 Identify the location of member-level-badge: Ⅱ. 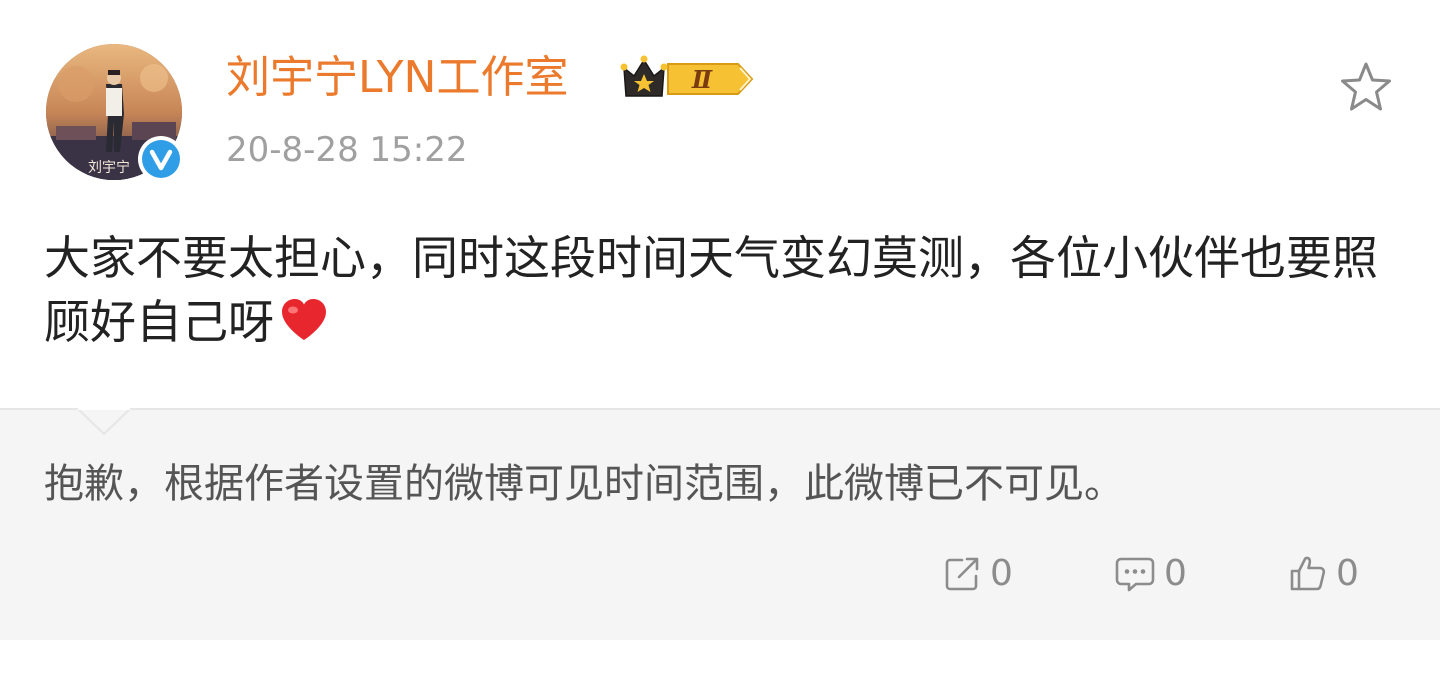
(688, 79).